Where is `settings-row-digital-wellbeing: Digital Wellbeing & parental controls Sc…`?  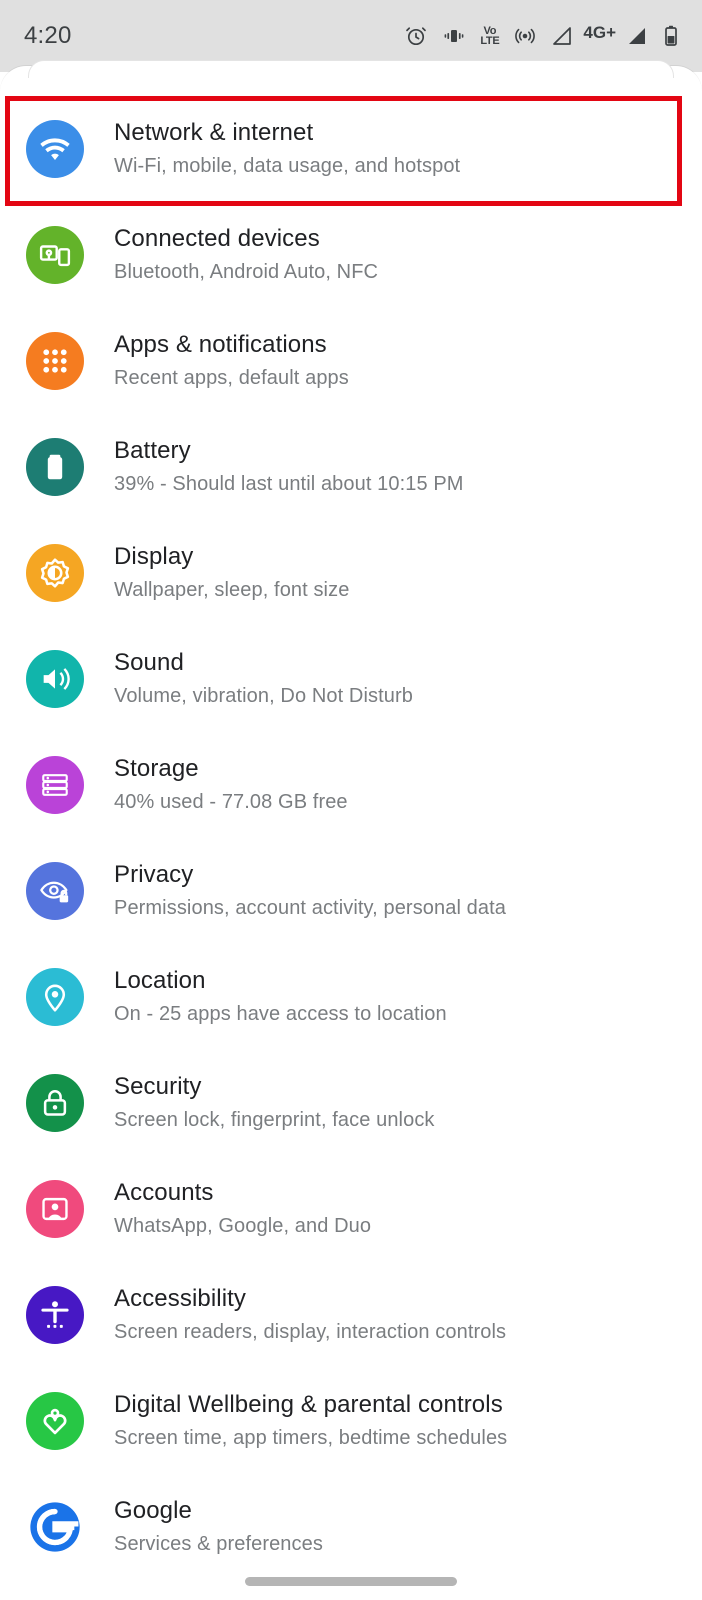
settings-row-digital-wellbeing: Digital Wellbeing & parental controls Sc… is located at coordinates (351, 1421).